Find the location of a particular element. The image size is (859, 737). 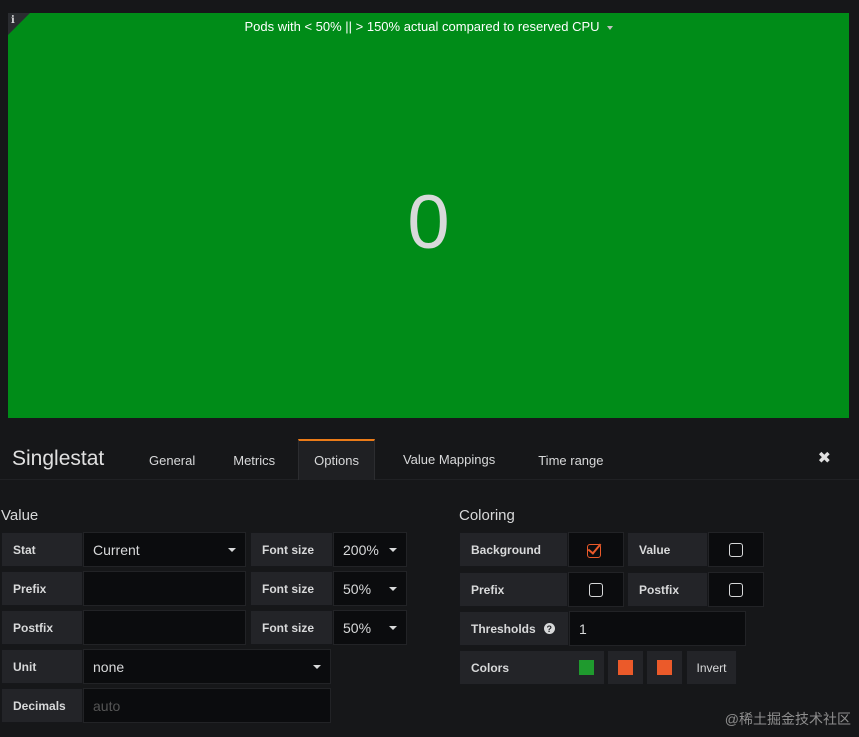

background-checkbox is located at coordinates (596, 549).